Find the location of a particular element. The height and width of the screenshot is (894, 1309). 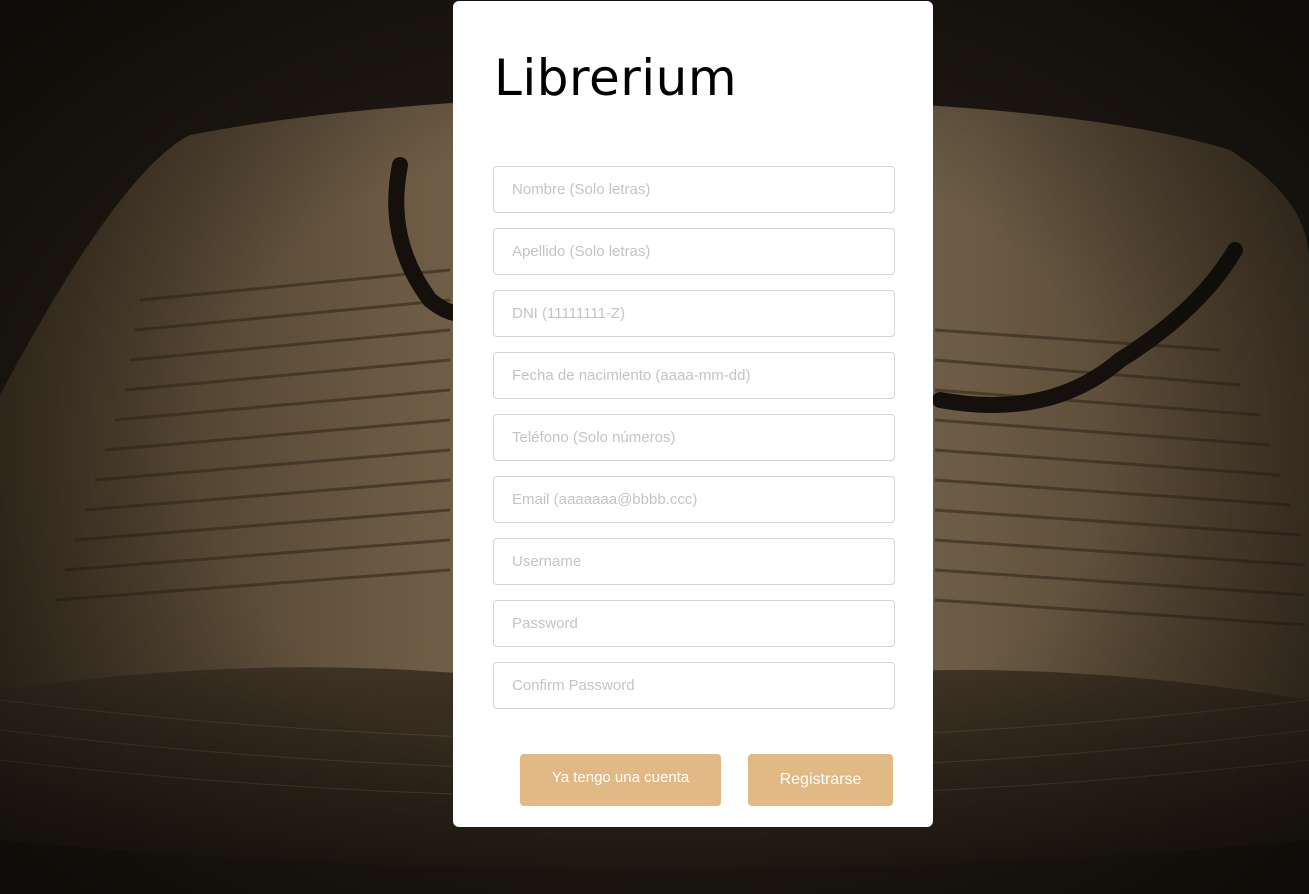

nombre-input is located at coordinates (694, 189).